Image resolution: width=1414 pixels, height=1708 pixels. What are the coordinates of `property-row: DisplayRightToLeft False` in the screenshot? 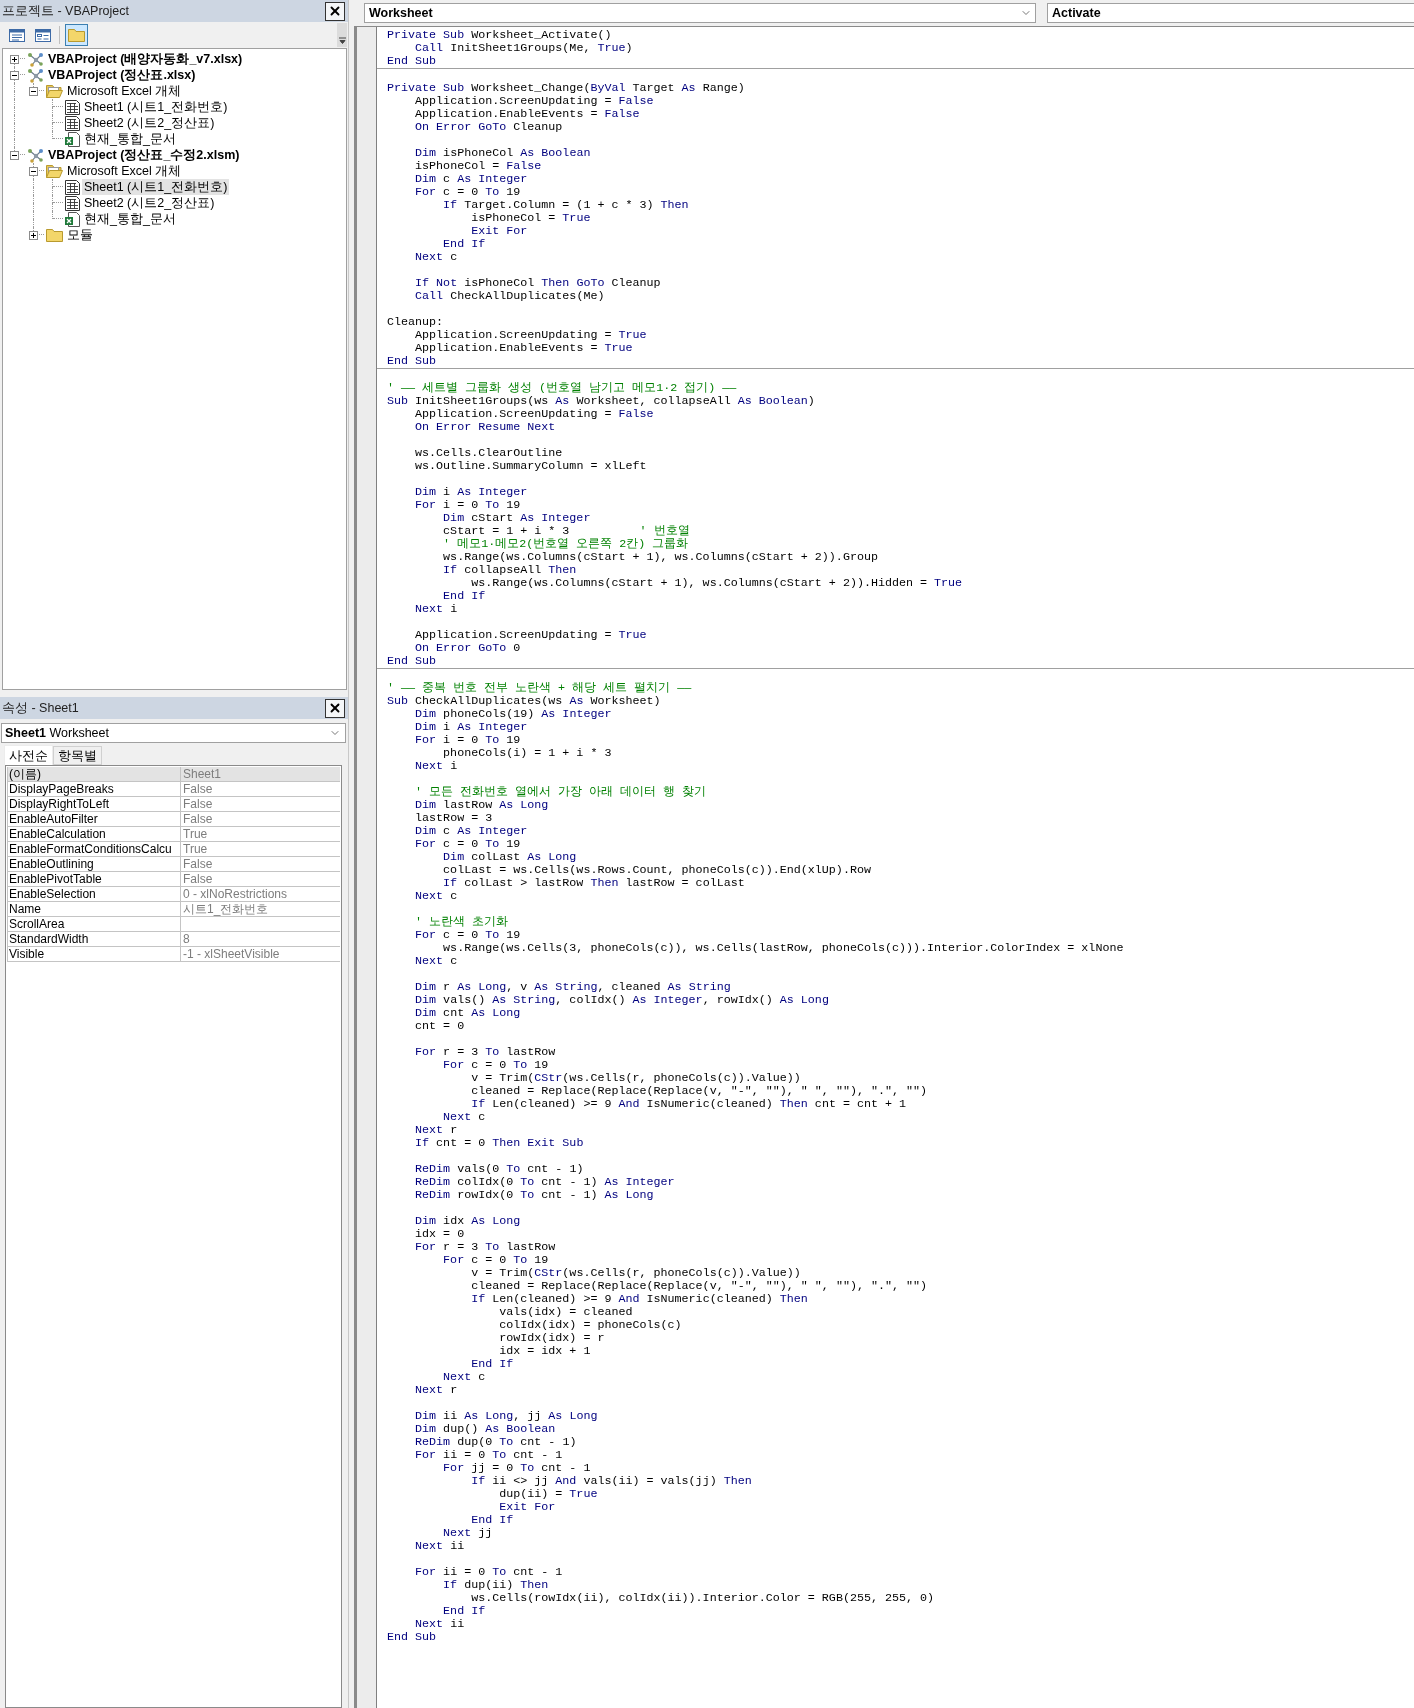 It's located at (173, 804).